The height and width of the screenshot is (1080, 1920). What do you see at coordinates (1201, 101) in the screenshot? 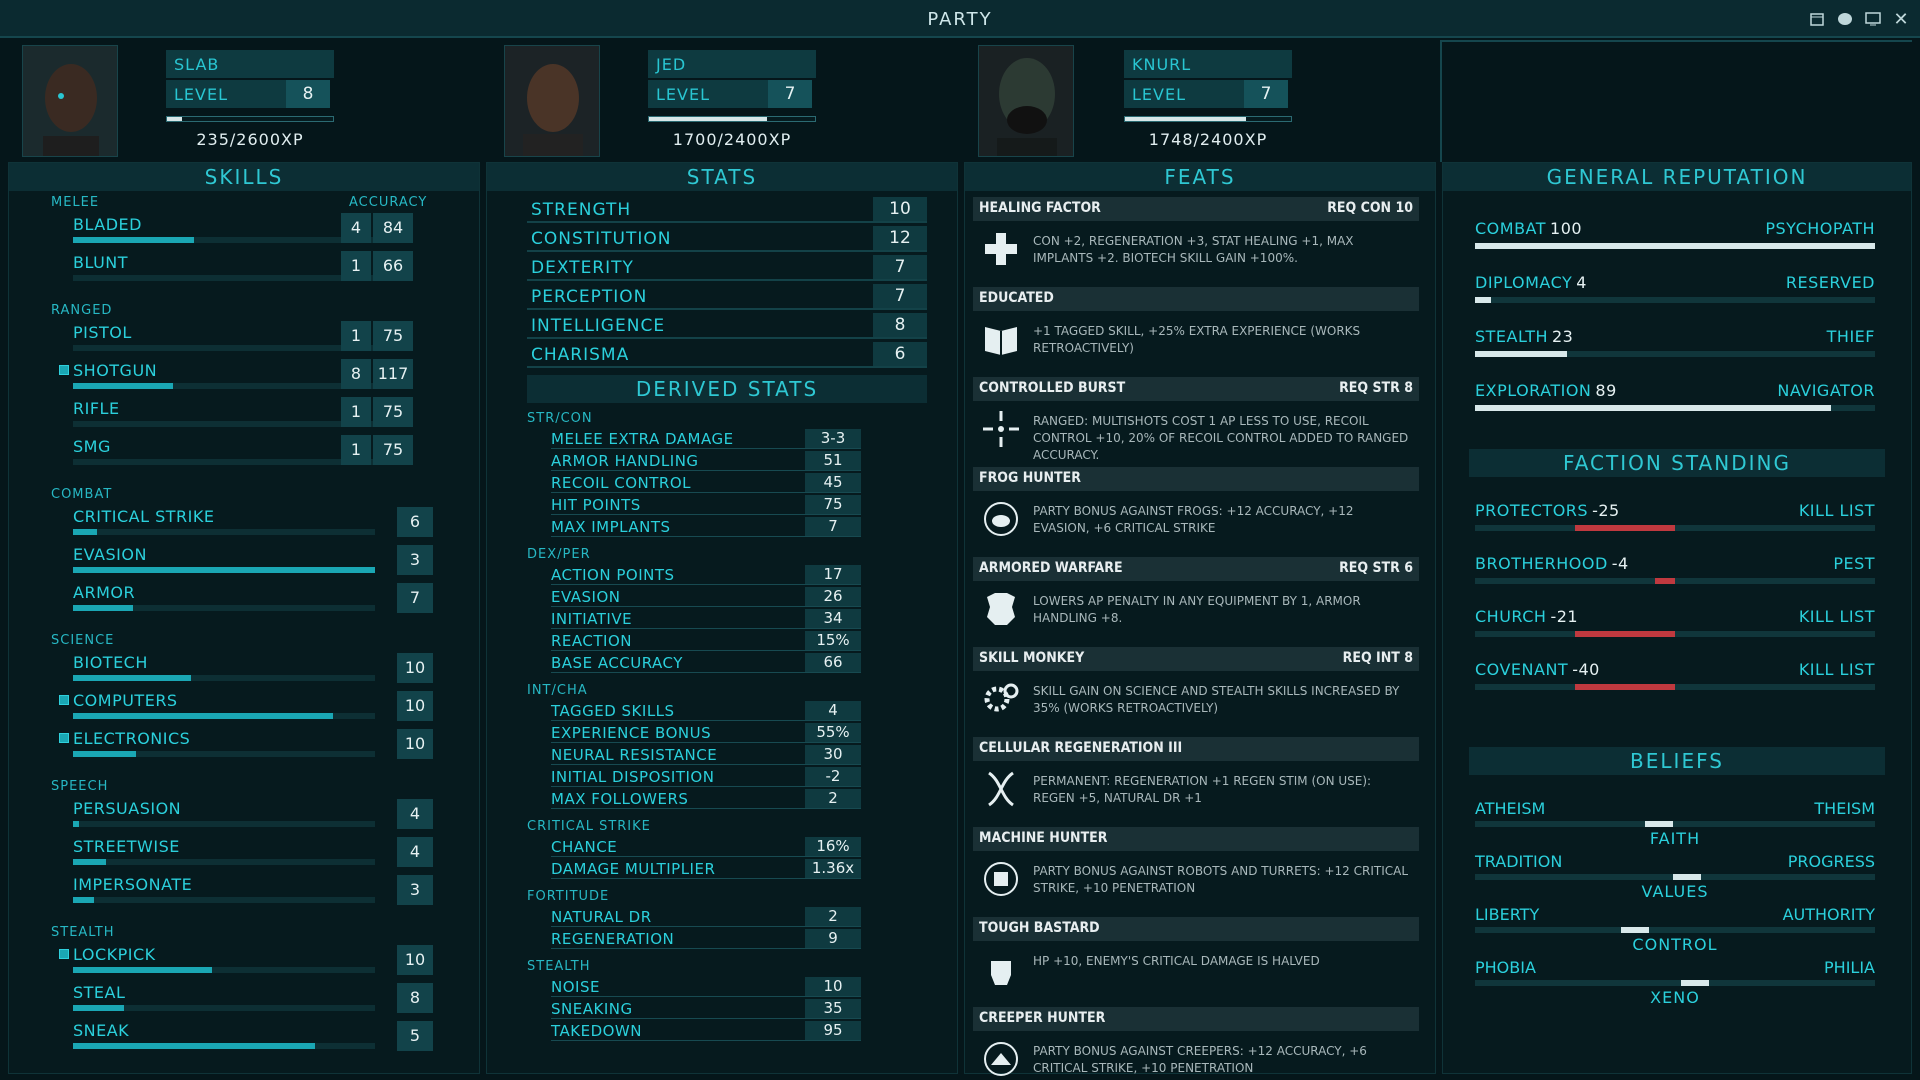
I see `party-member-2: KNURL LEVEL 7 1748/2400XP` at bounding box center [1201, 101].